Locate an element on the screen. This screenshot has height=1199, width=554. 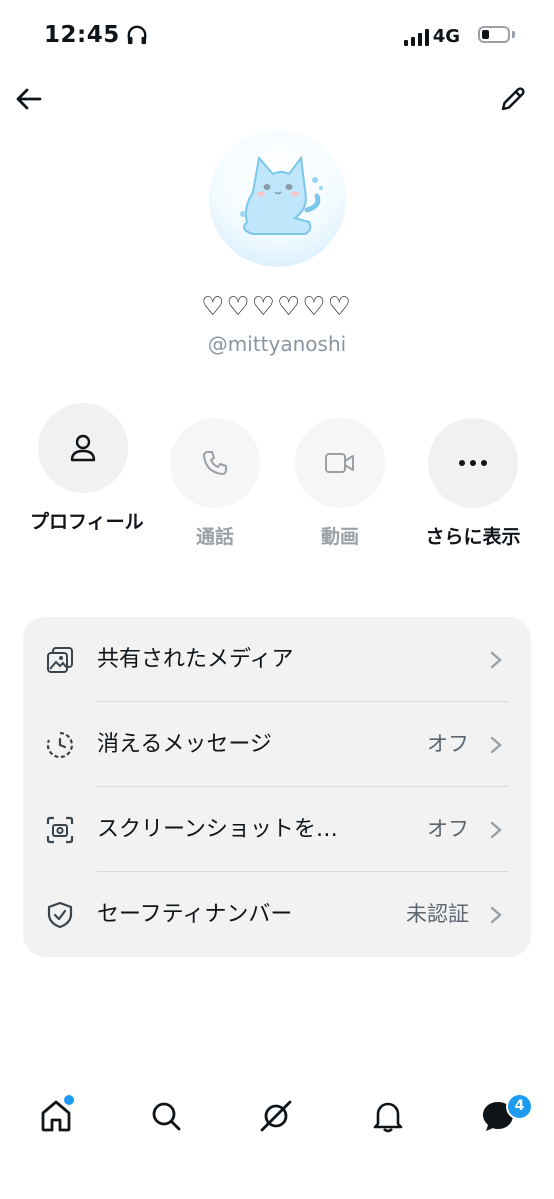
screenshot-value: オフ is located at coordinates (448, 829).